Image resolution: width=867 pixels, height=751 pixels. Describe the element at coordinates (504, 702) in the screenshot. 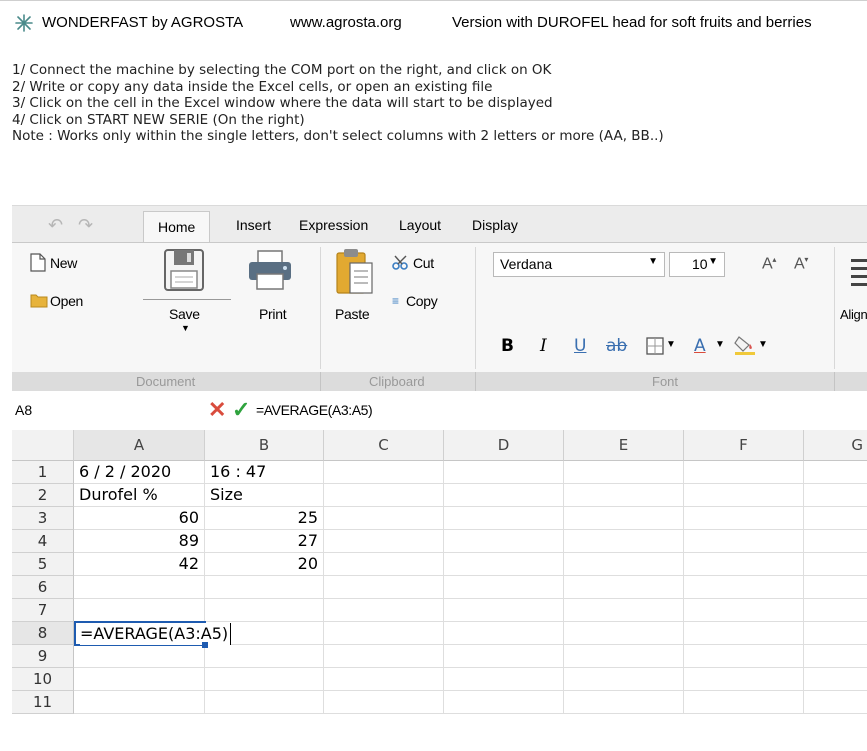

I see `cell-d11` at that location.